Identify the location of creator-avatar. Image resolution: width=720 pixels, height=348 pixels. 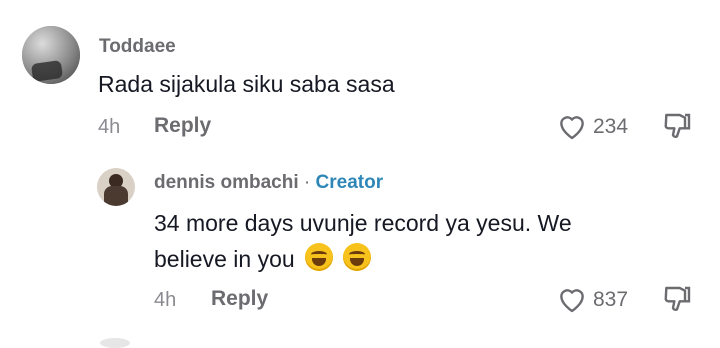
(116, 187).